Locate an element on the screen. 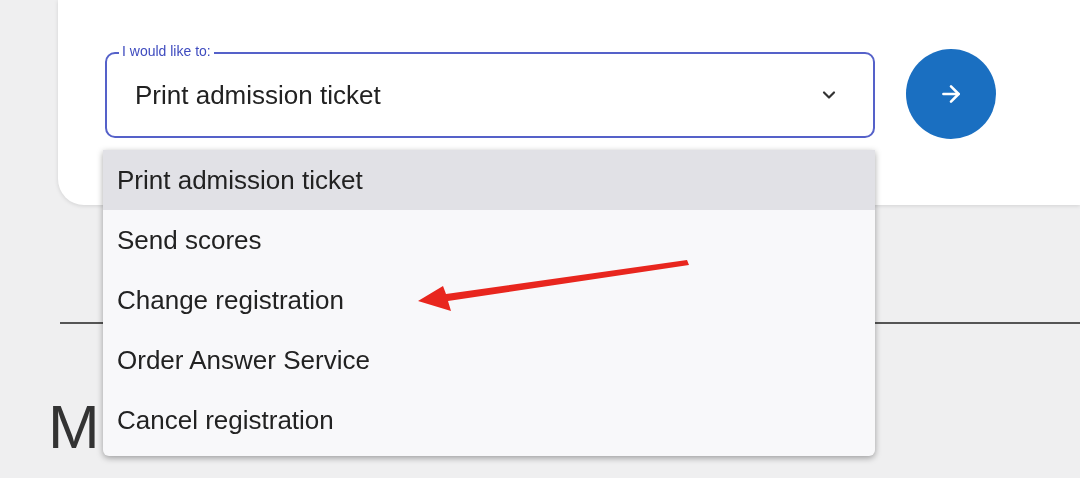 This screenshot has height=478, width=1080. menu-option: Print admission ticket is located at coordinates (489, 180).